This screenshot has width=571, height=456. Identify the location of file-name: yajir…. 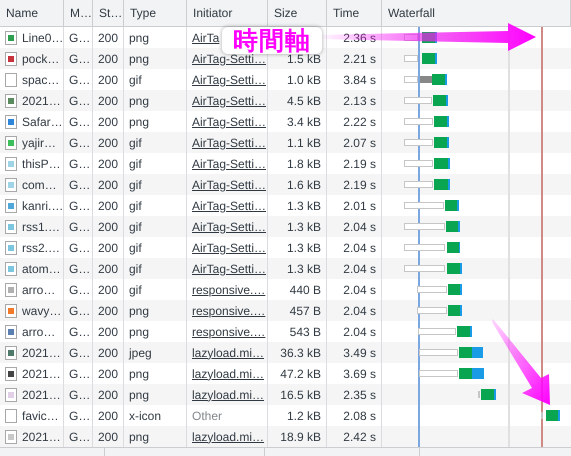
(39, 143).